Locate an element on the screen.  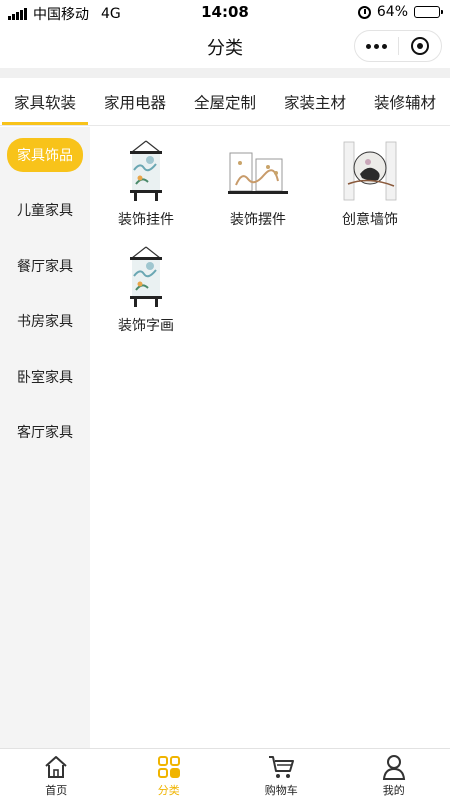
sidebar-item-1: 家具饰品 is located at coordinates (45, 155).